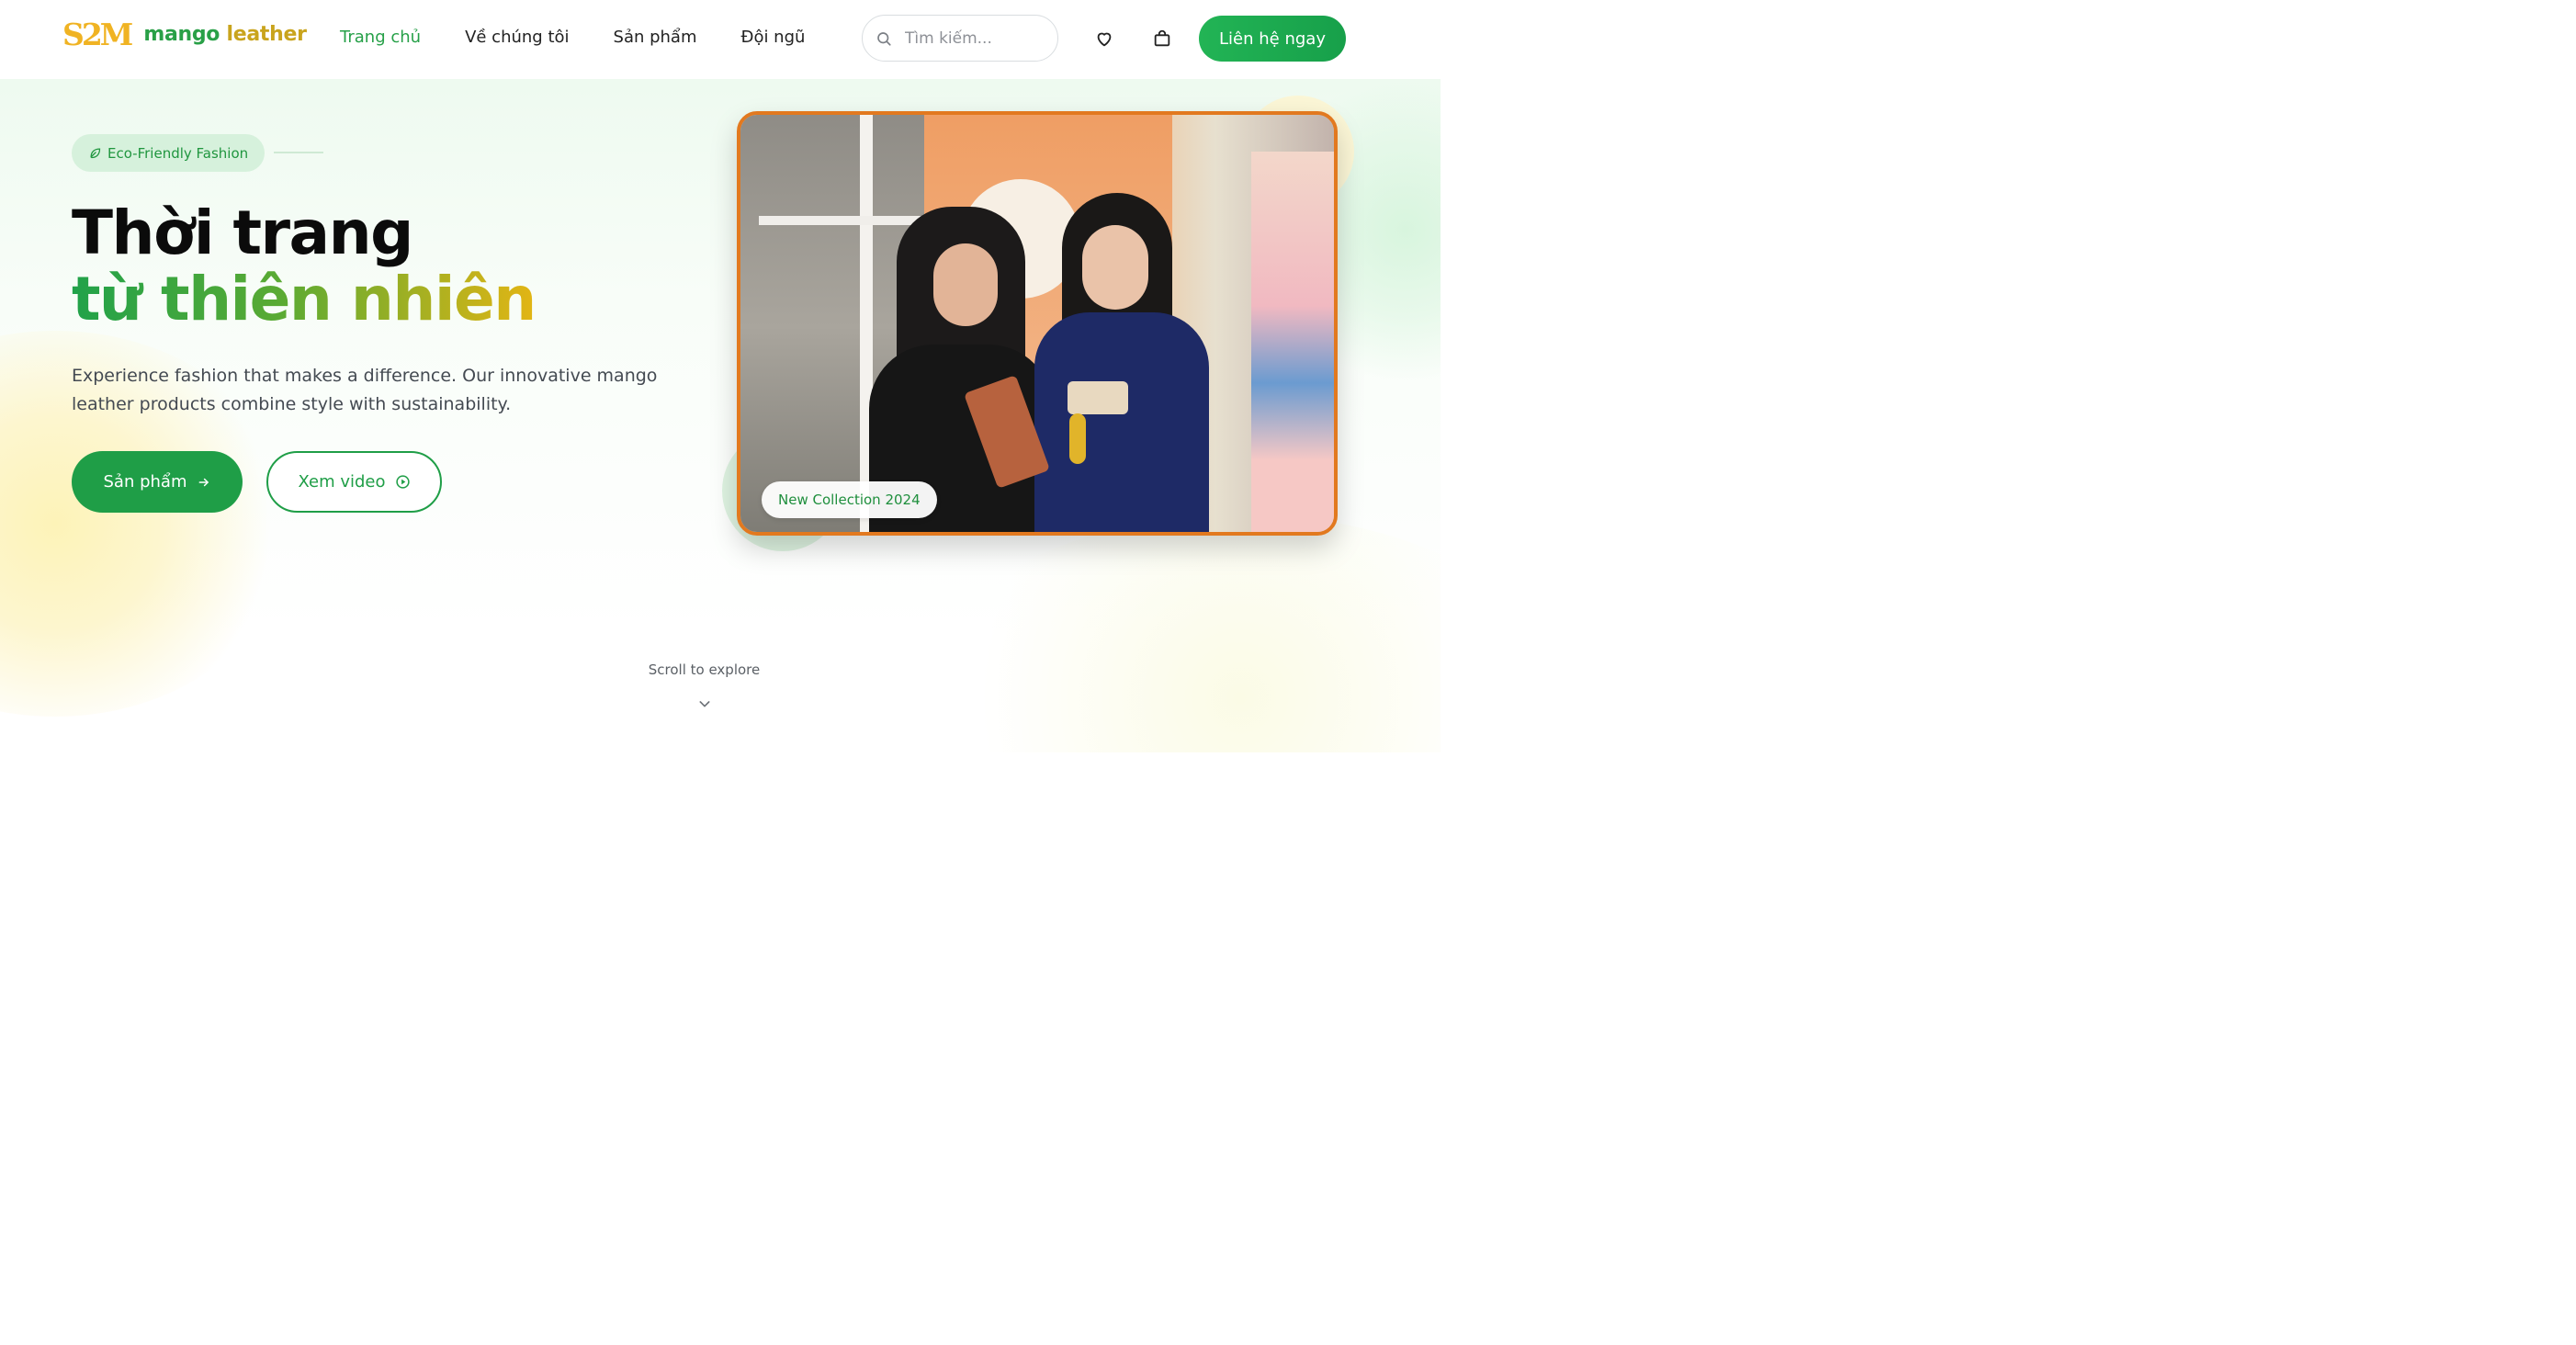 The width and height of the screenshot is (2576, 1345). I want to click on logo: S2M mango leather, so click(184, 34).